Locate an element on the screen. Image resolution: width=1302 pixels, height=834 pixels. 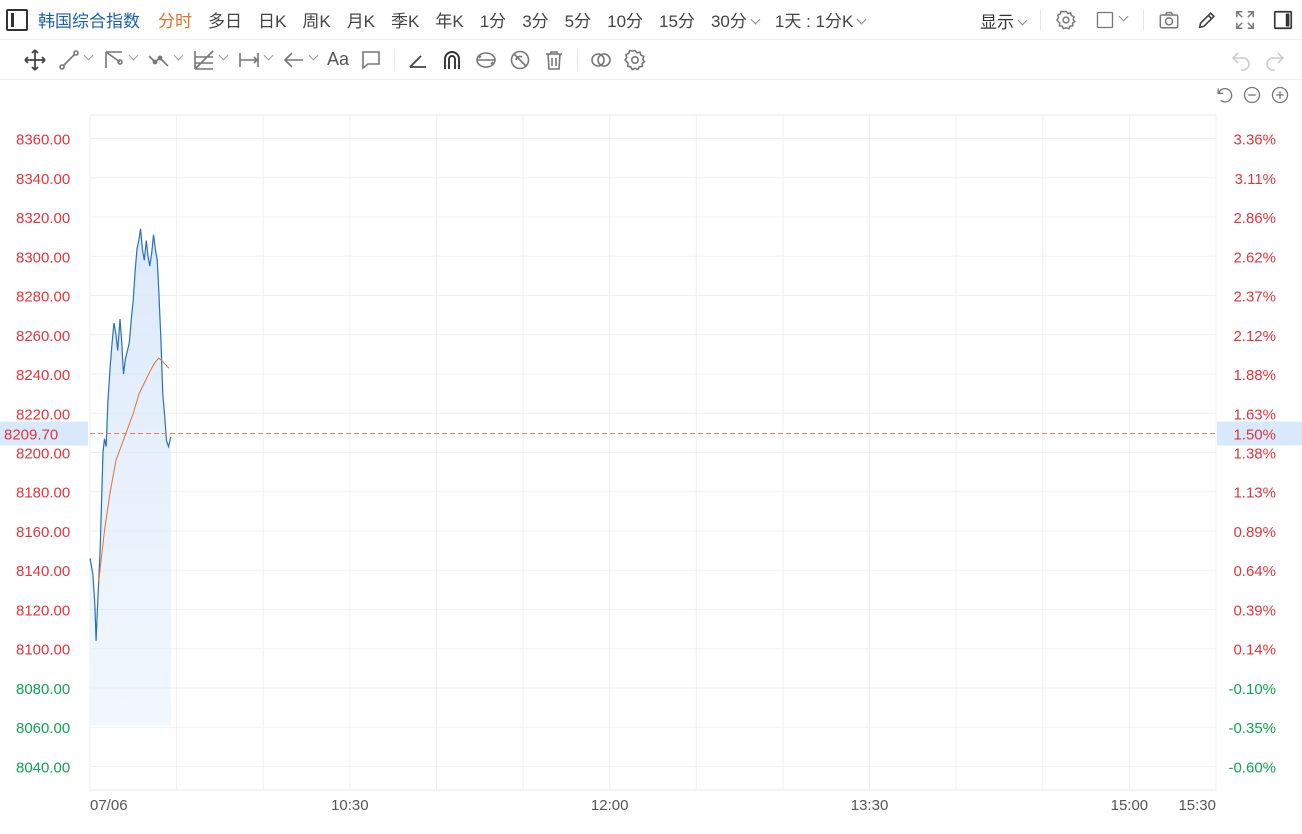
period-tabs: 分时 多日 日K 周K 月K 季K 年K 1分 3分 5分 10分 15分 30分 is located at coordinates (458, 19).